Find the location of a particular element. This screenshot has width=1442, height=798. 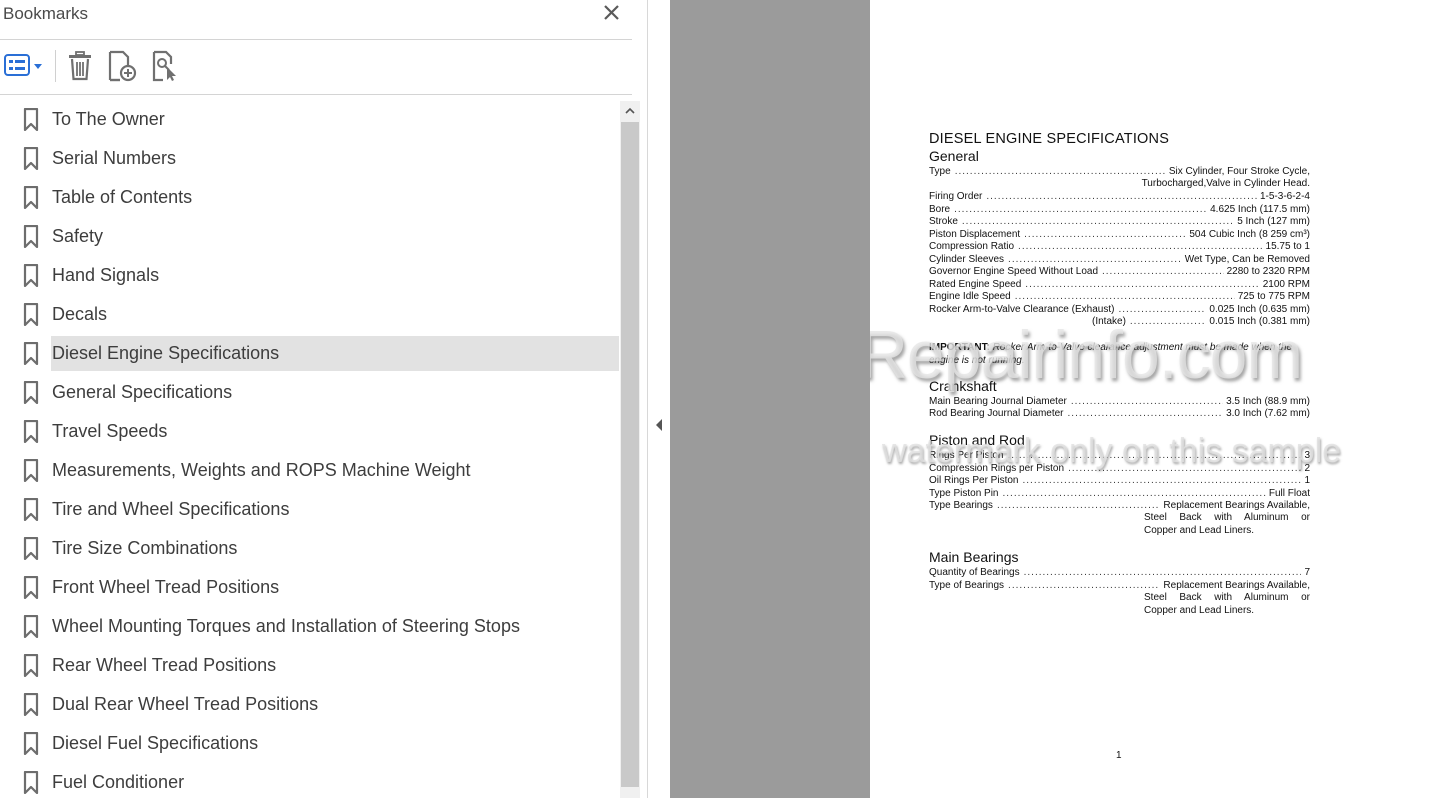

panel-splitter is located at coordinates (659, 399).